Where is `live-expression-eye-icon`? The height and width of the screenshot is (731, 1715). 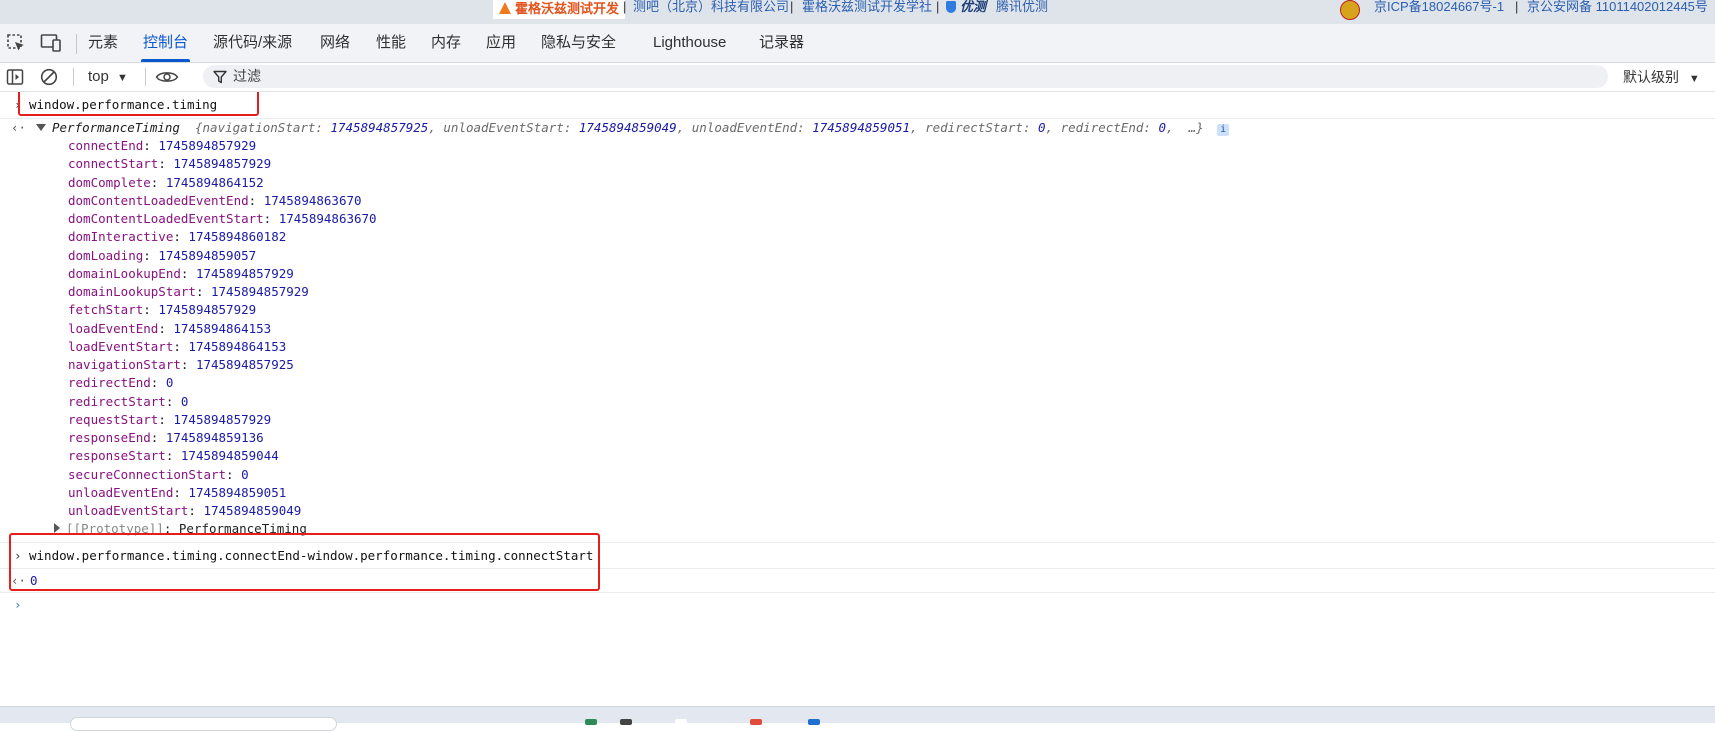
live-expression-eye-icon is located at coordinates (167, 77).